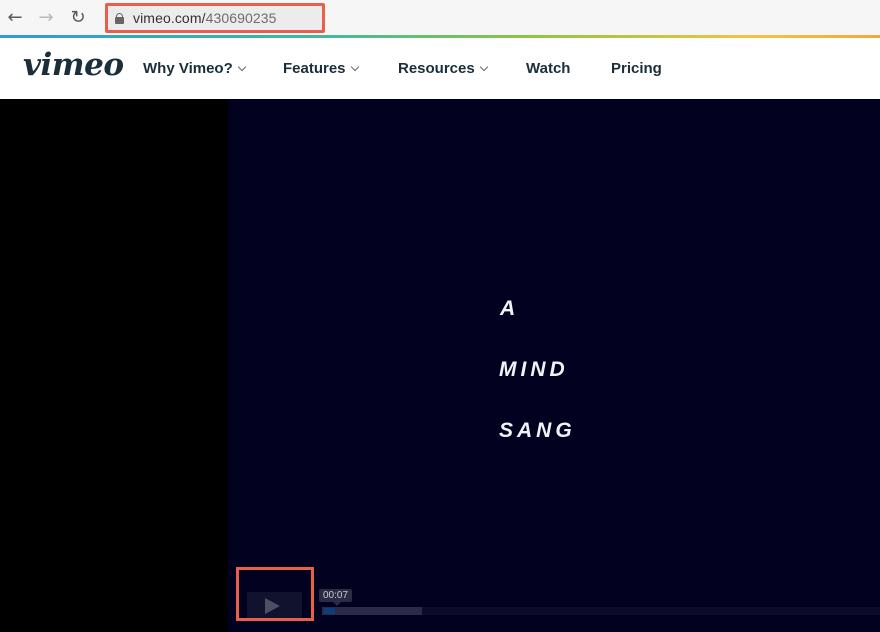  What do you see at coordinates (537, 430) in the screenshot?
I see `video-title-line-3: SANG` at bounding box center [537, 430].